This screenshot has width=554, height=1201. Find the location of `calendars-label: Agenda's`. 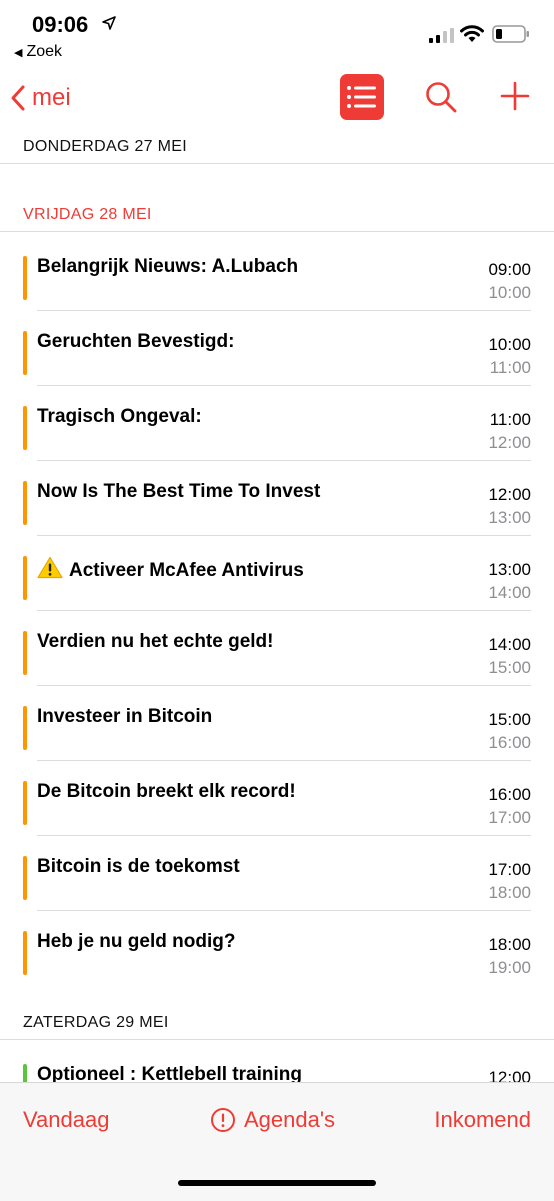

calendars-label: Agenda's is located at coordinates (290, 1119).